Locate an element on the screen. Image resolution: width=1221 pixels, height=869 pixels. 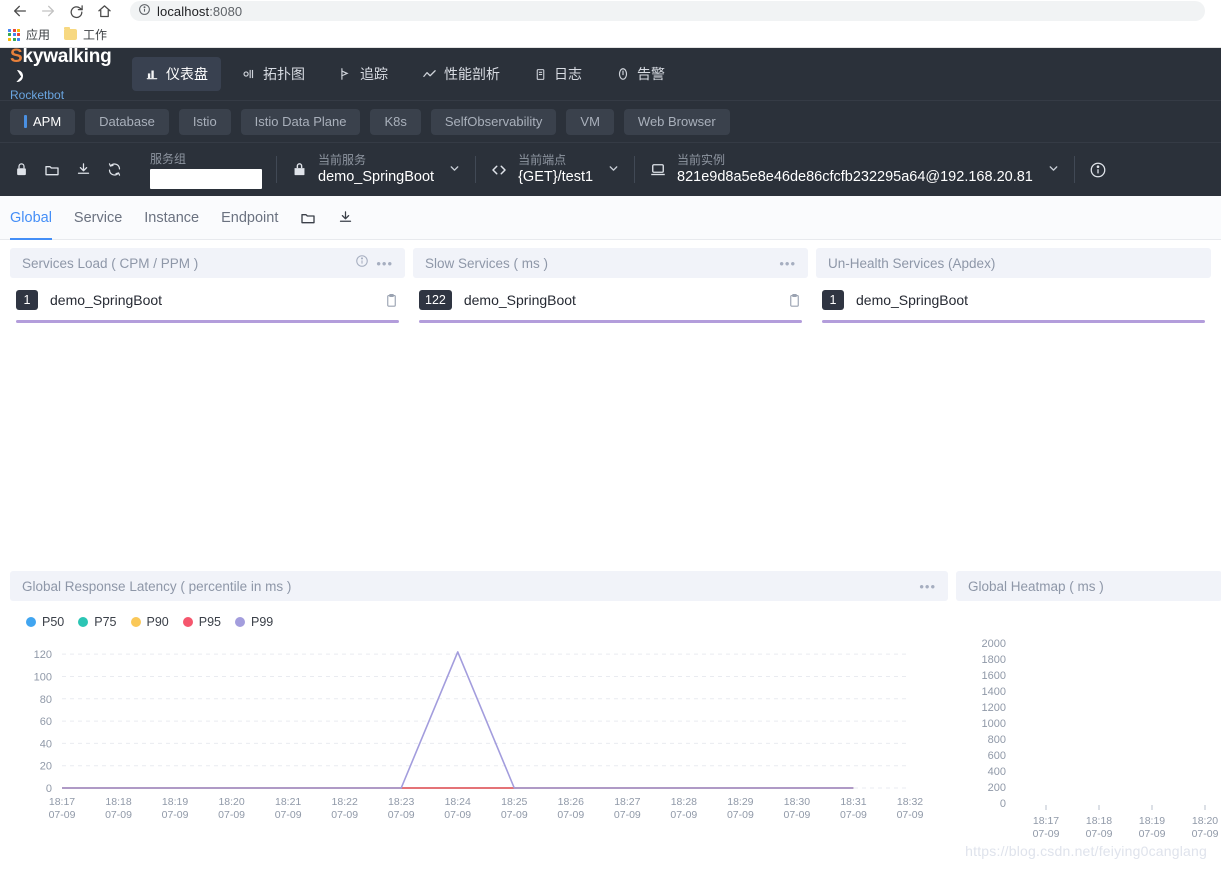
browser-toolbar: localhost:8080 is located at coordinates (610, 11).